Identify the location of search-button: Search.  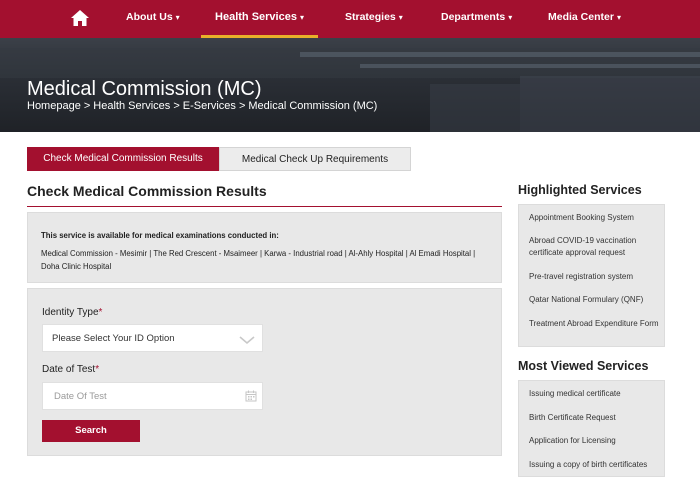
(91, 431).